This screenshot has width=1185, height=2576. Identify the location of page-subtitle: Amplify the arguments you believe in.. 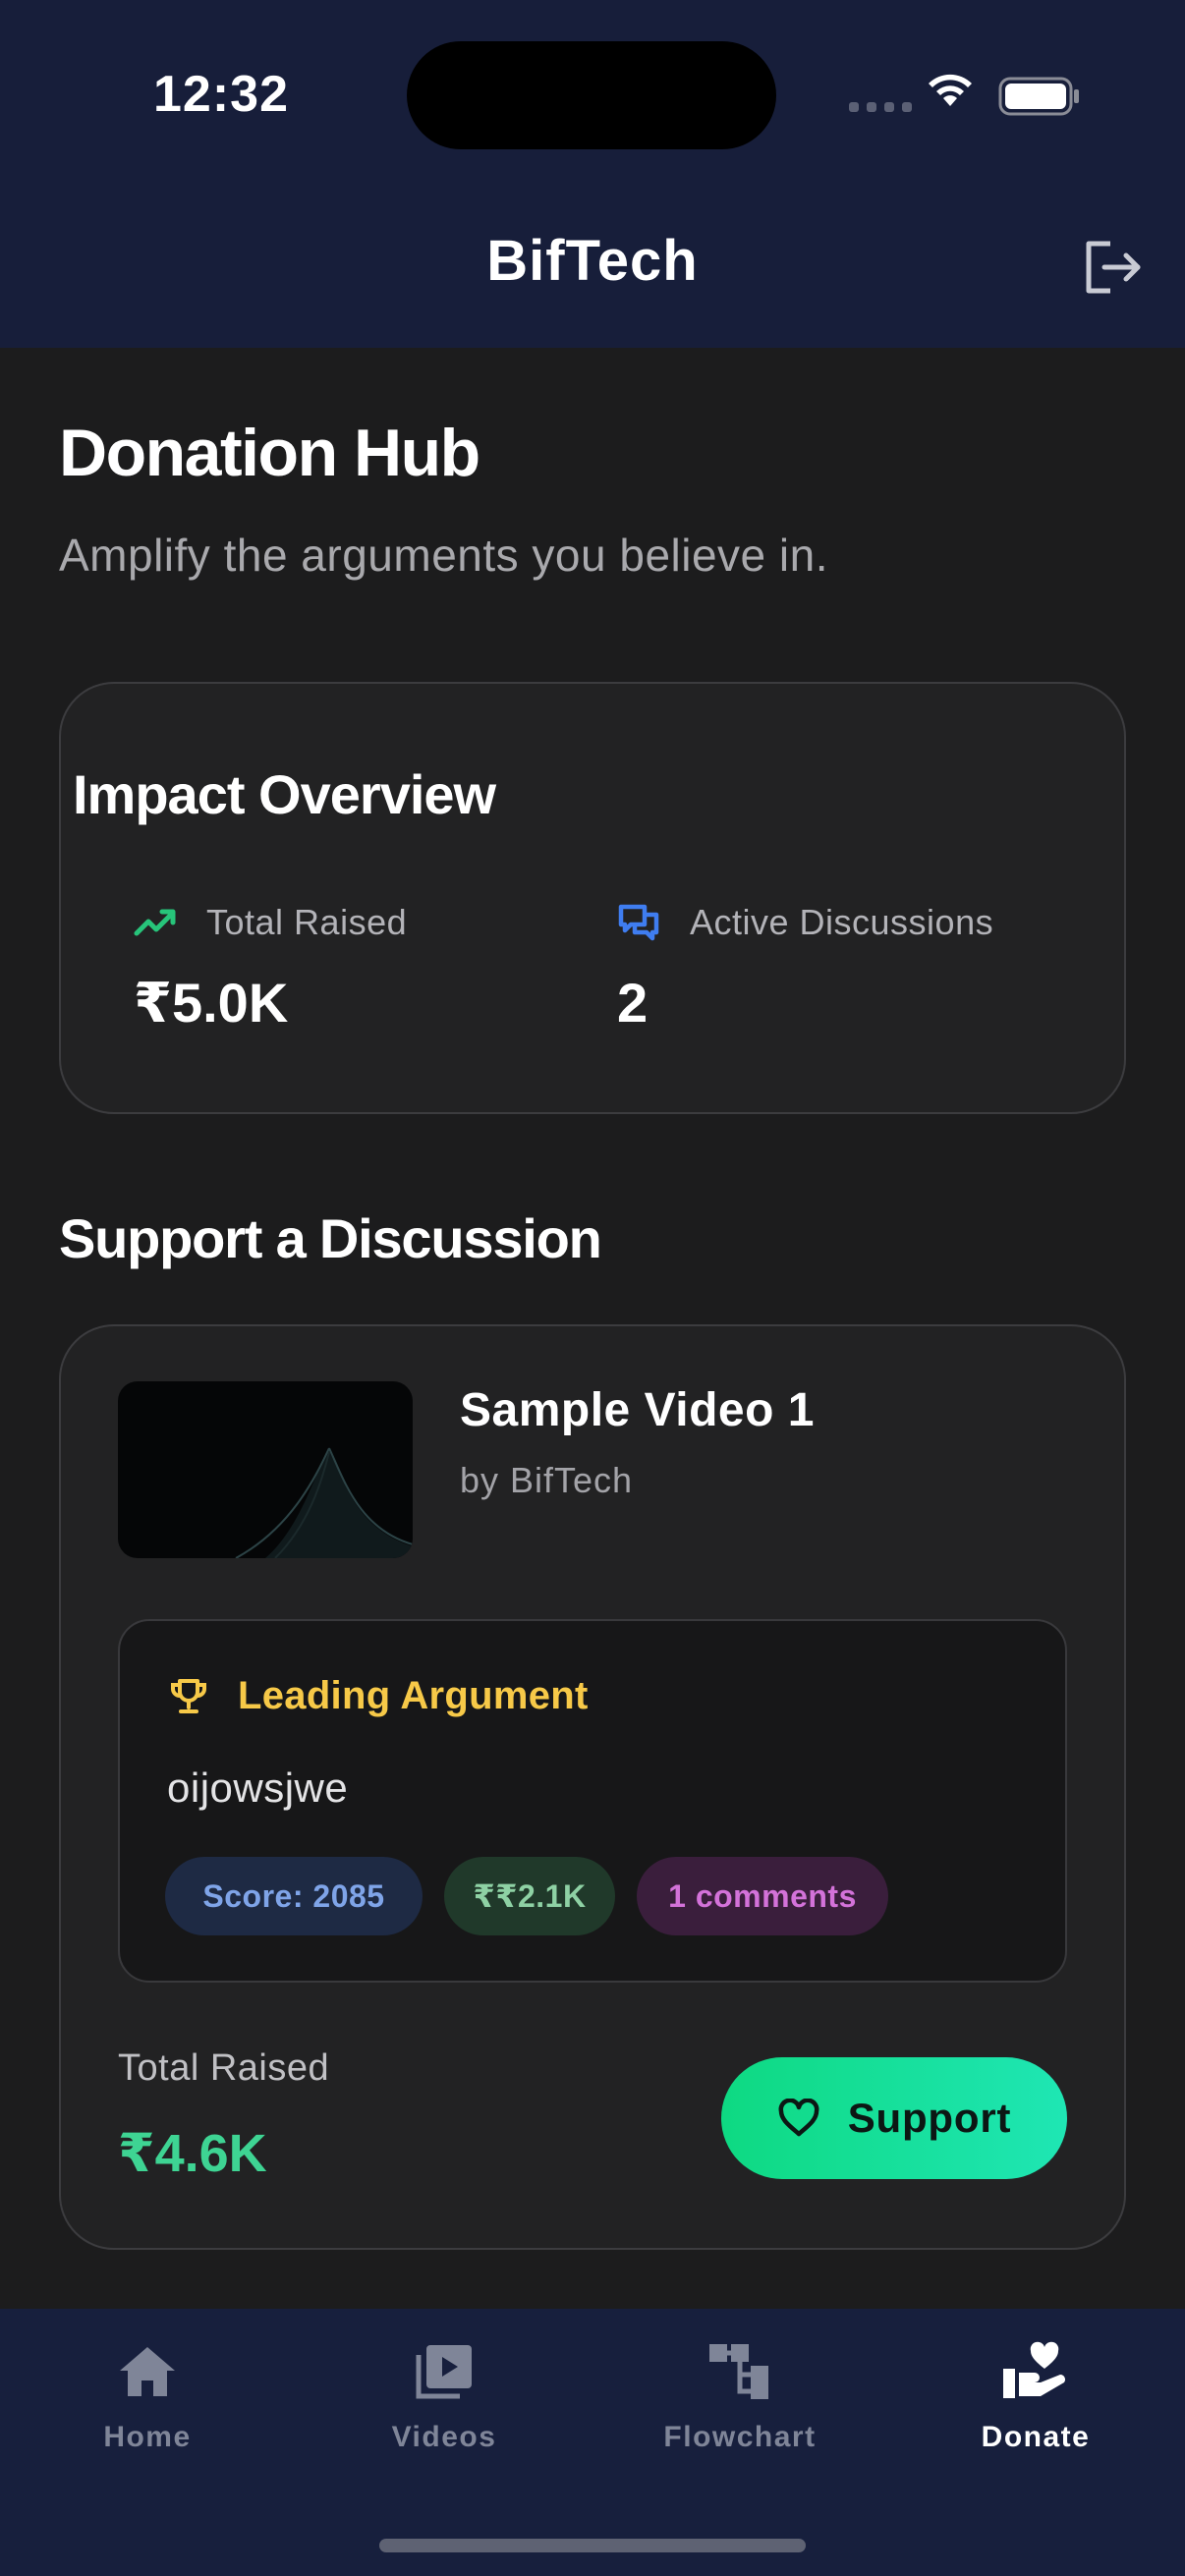
(444, 555).